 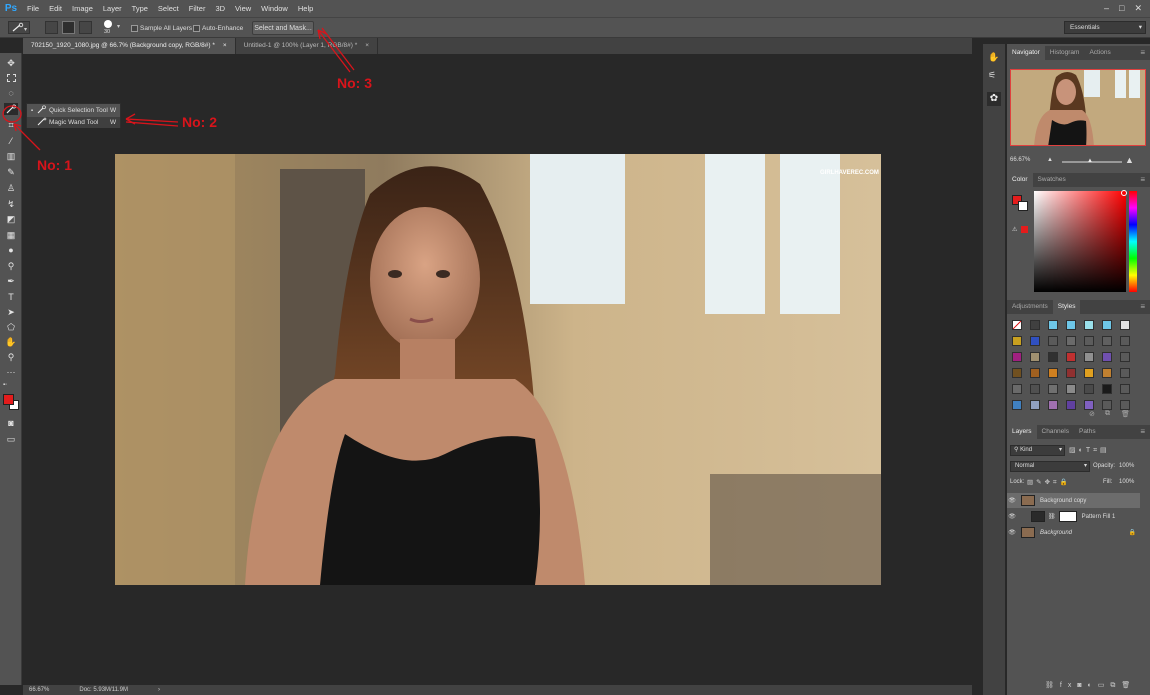 What do you see at coordinates (1052, 180) in the screenshot?
I see `tab-swatches: Swatches` at bounding box center [1052, 180].